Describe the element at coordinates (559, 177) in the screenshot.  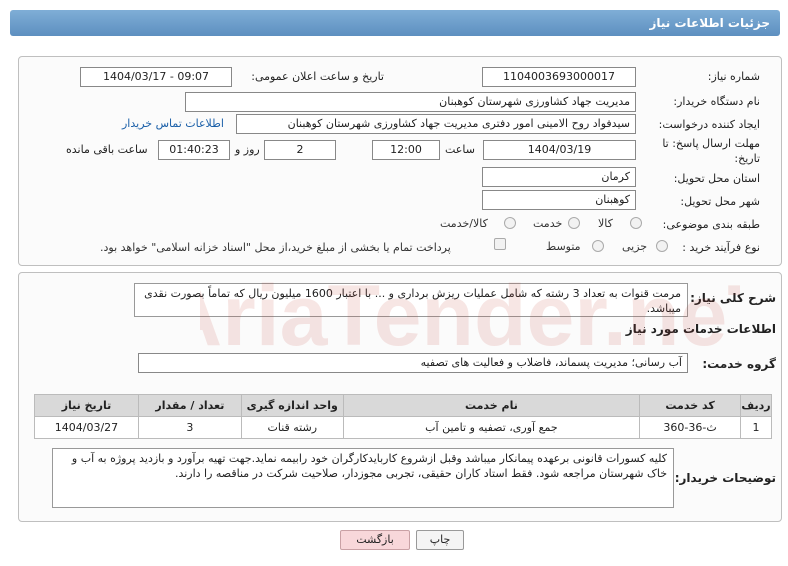
I see `province-field: کرمان` at that location.